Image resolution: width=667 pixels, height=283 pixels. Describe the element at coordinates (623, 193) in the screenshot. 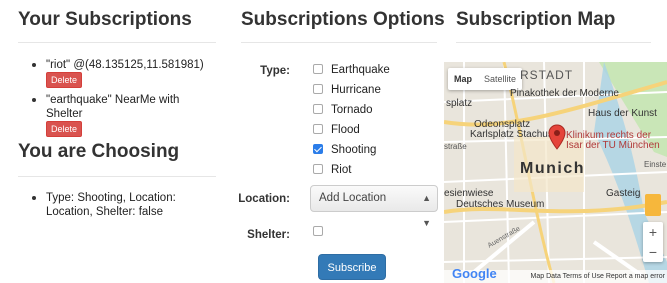

I see `map-place: Gasteig` at that location.